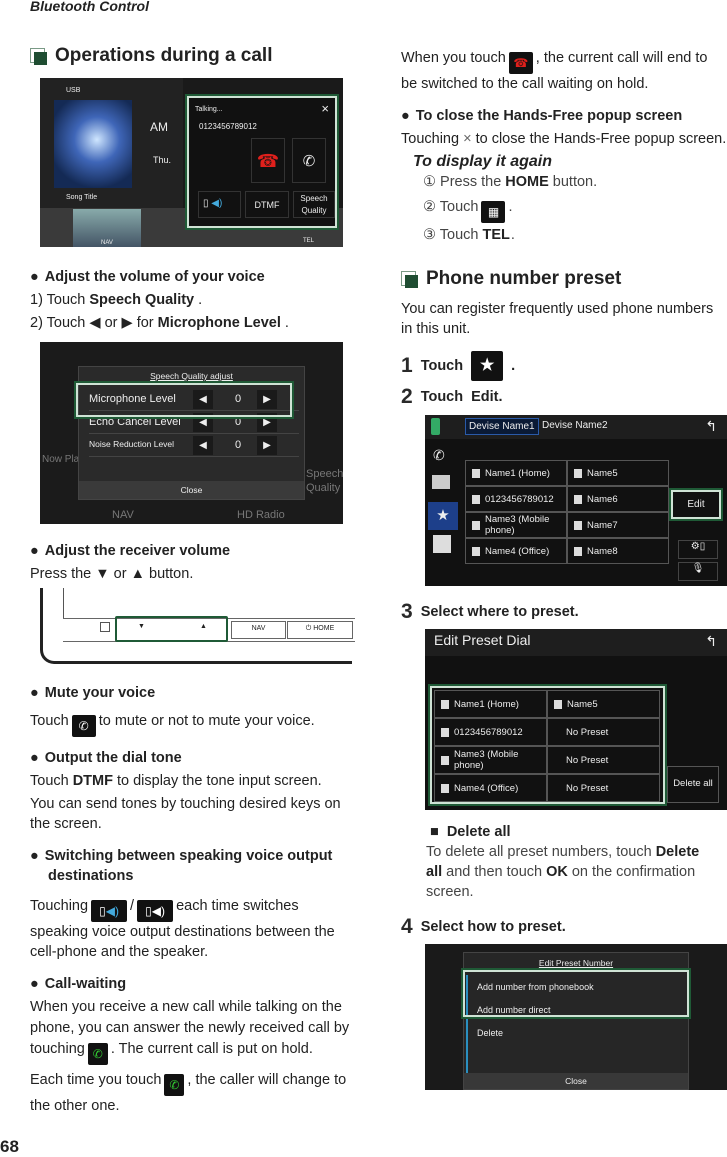 This screenshot has height=1157, width=727. I want to click on day-label: Thu., so click(162, 160).